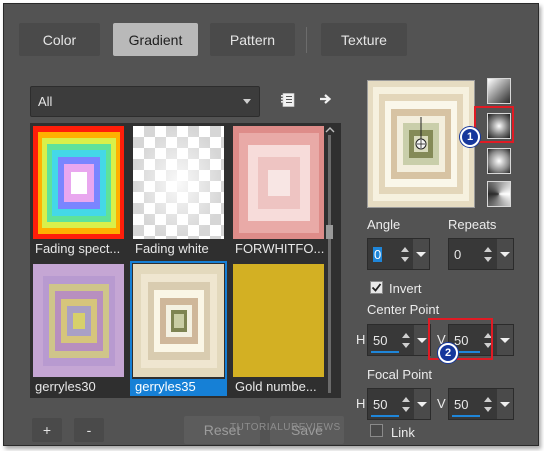 Image resolution: width=544 pixels, height=451 pixels. What do you see at coordinates (499, 194) in the screenshot?
I see `radial-style-icon` at bounding box center [499, 194].